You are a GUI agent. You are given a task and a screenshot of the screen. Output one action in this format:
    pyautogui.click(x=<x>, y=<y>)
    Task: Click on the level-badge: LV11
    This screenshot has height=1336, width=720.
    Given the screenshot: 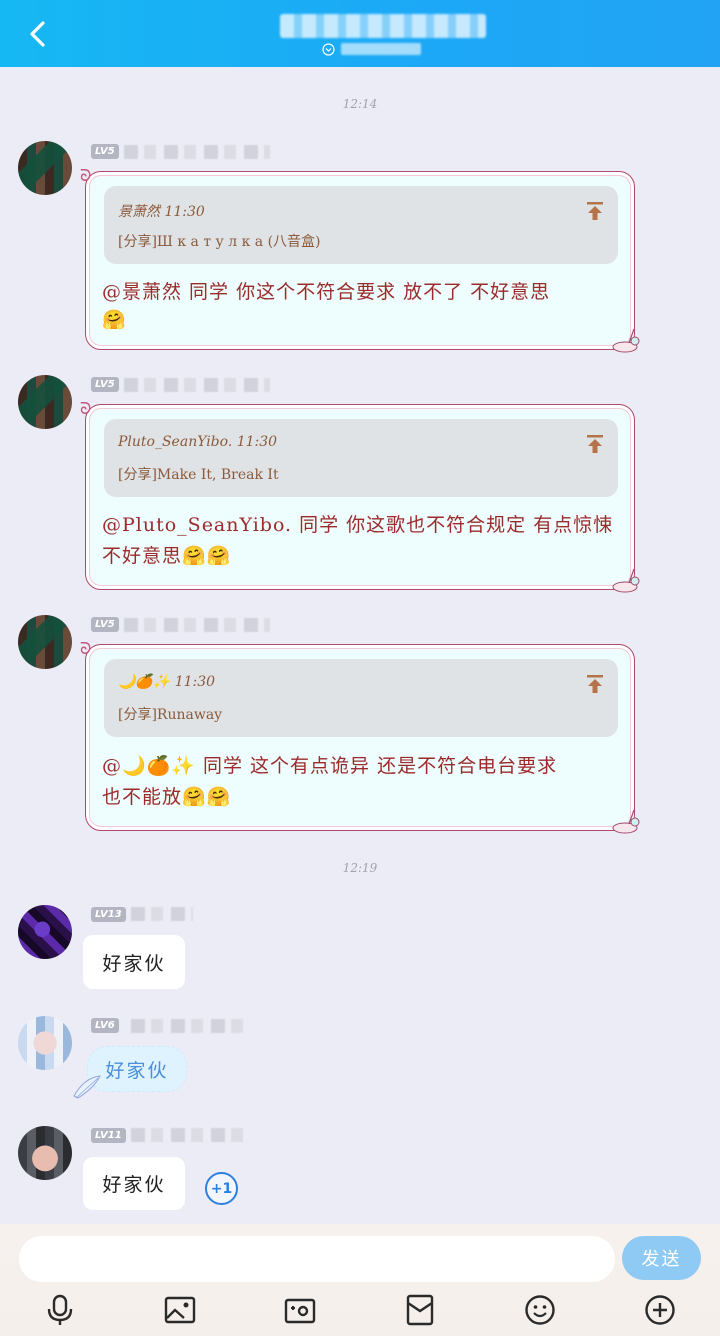 What is the action you would take?
    pyautogui.click(x=108, y=1135)
    